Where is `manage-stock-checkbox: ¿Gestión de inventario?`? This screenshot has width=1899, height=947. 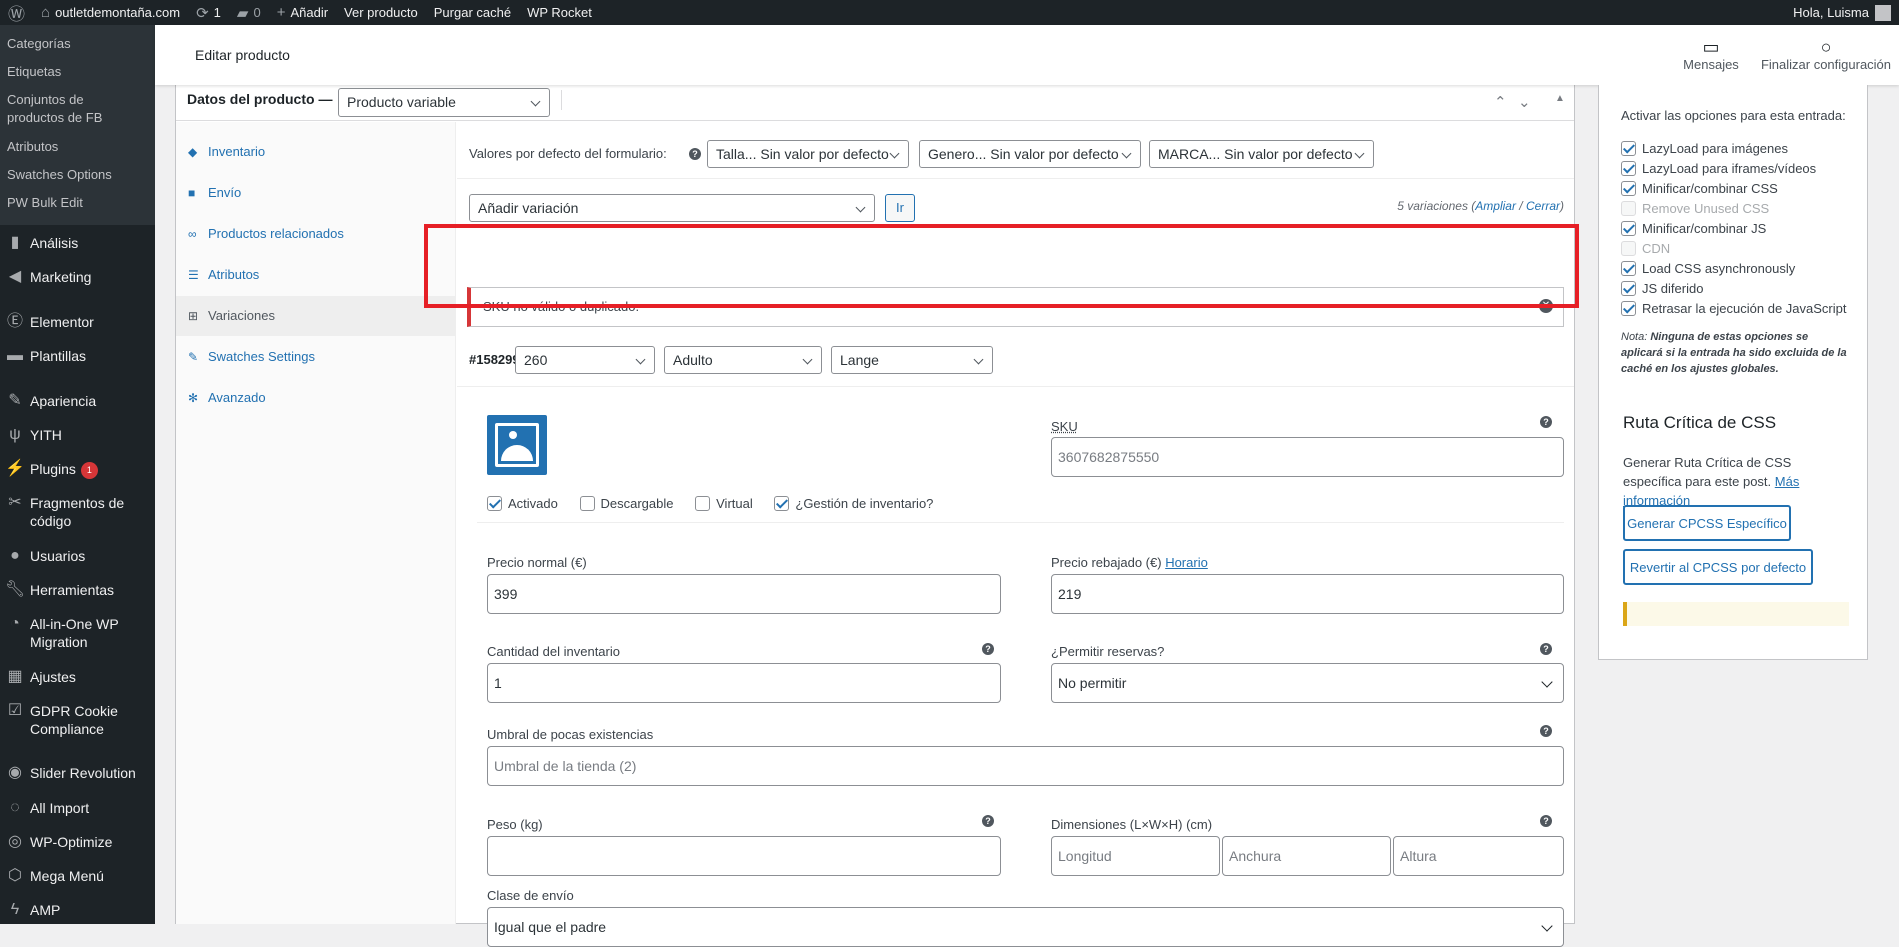 manage-stock-checkbox: ¿Gestión de inventario? is located at coordinates (853, 503).